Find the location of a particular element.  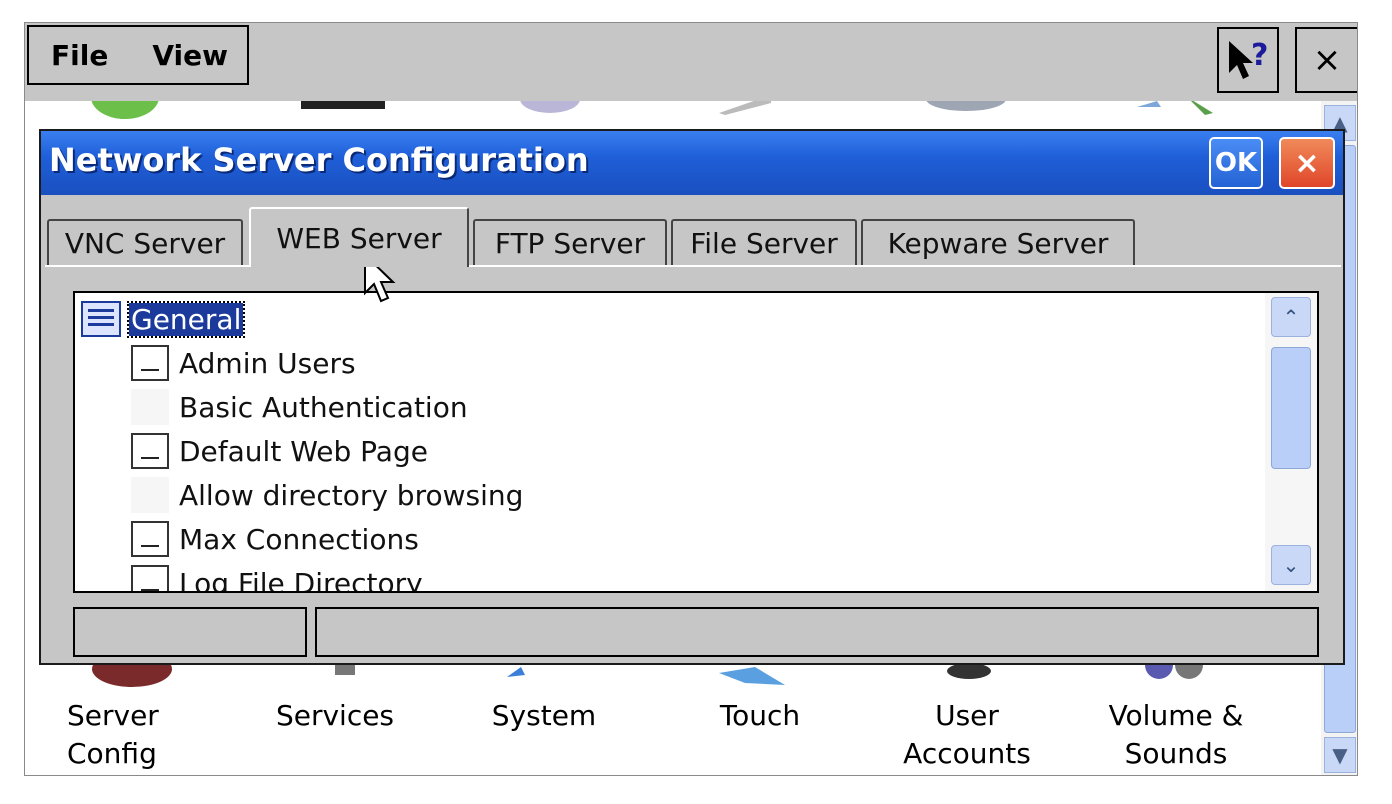

help-pointer-icon: ? is located at coordinates (1248, 58).